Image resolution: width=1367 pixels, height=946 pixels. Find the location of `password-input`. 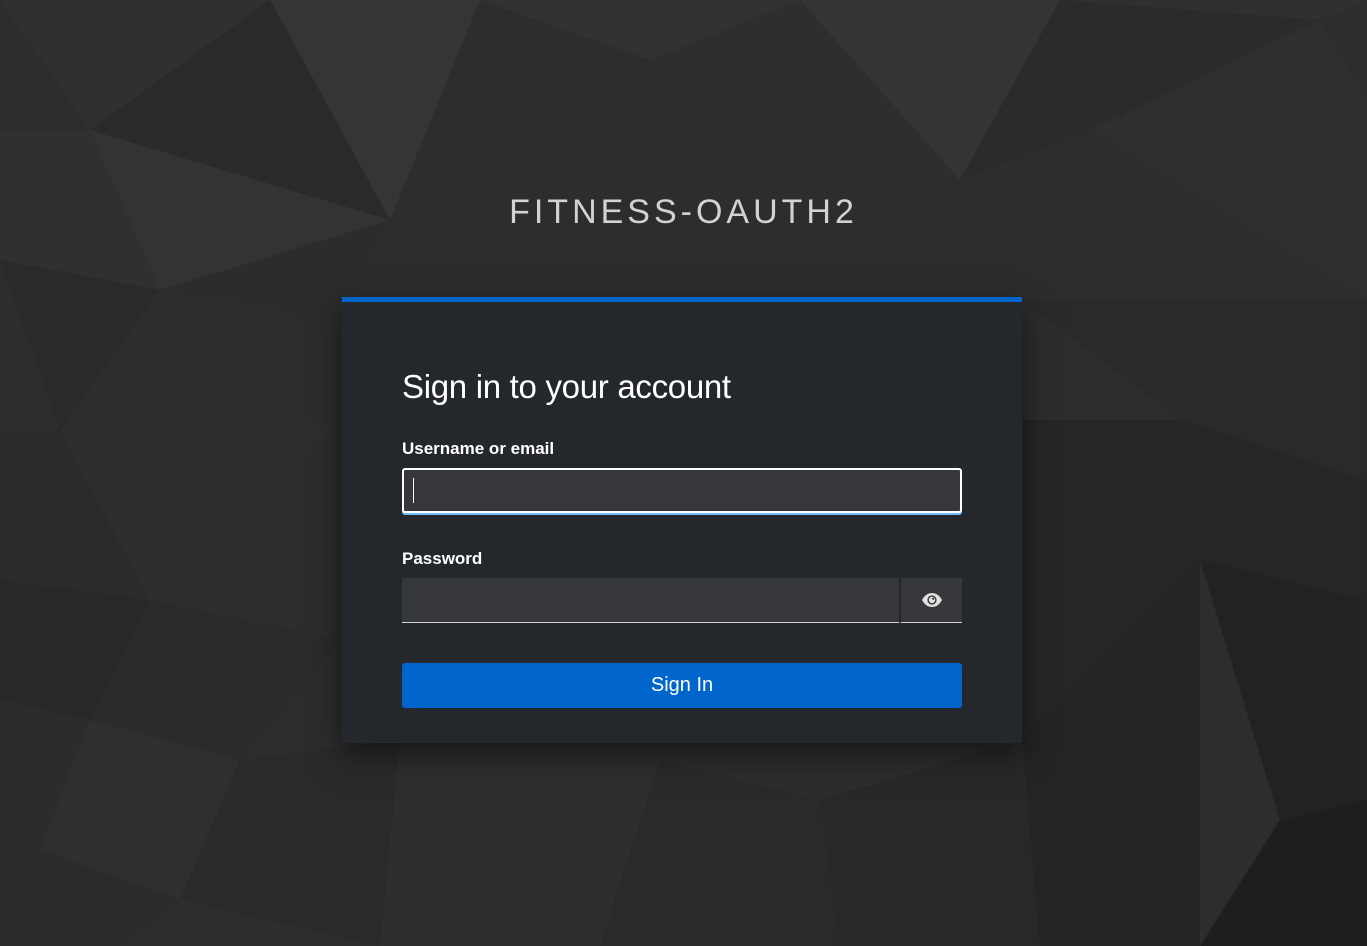

password-input is located at coordinates (650, 600).